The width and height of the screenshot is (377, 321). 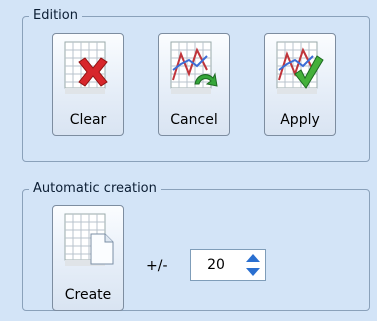 I want to click on chart-clear-icon, so click(x=86, y=67).